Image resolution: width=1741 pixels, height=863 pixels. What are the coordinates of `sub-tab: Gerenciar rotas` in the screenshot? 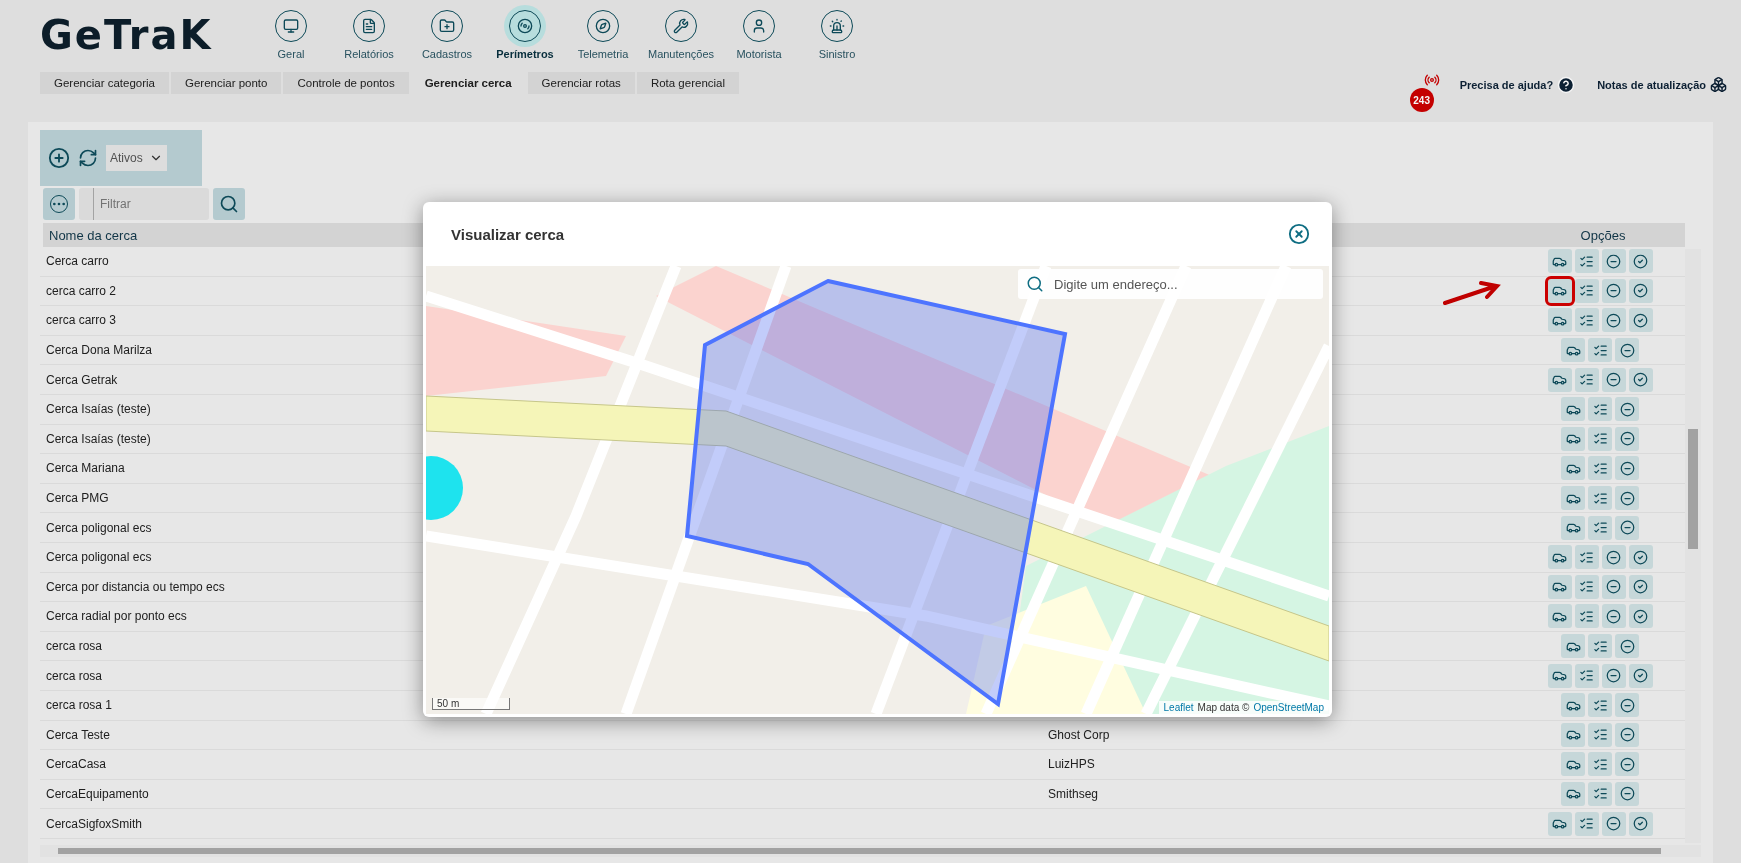 It's located at (581, 83).